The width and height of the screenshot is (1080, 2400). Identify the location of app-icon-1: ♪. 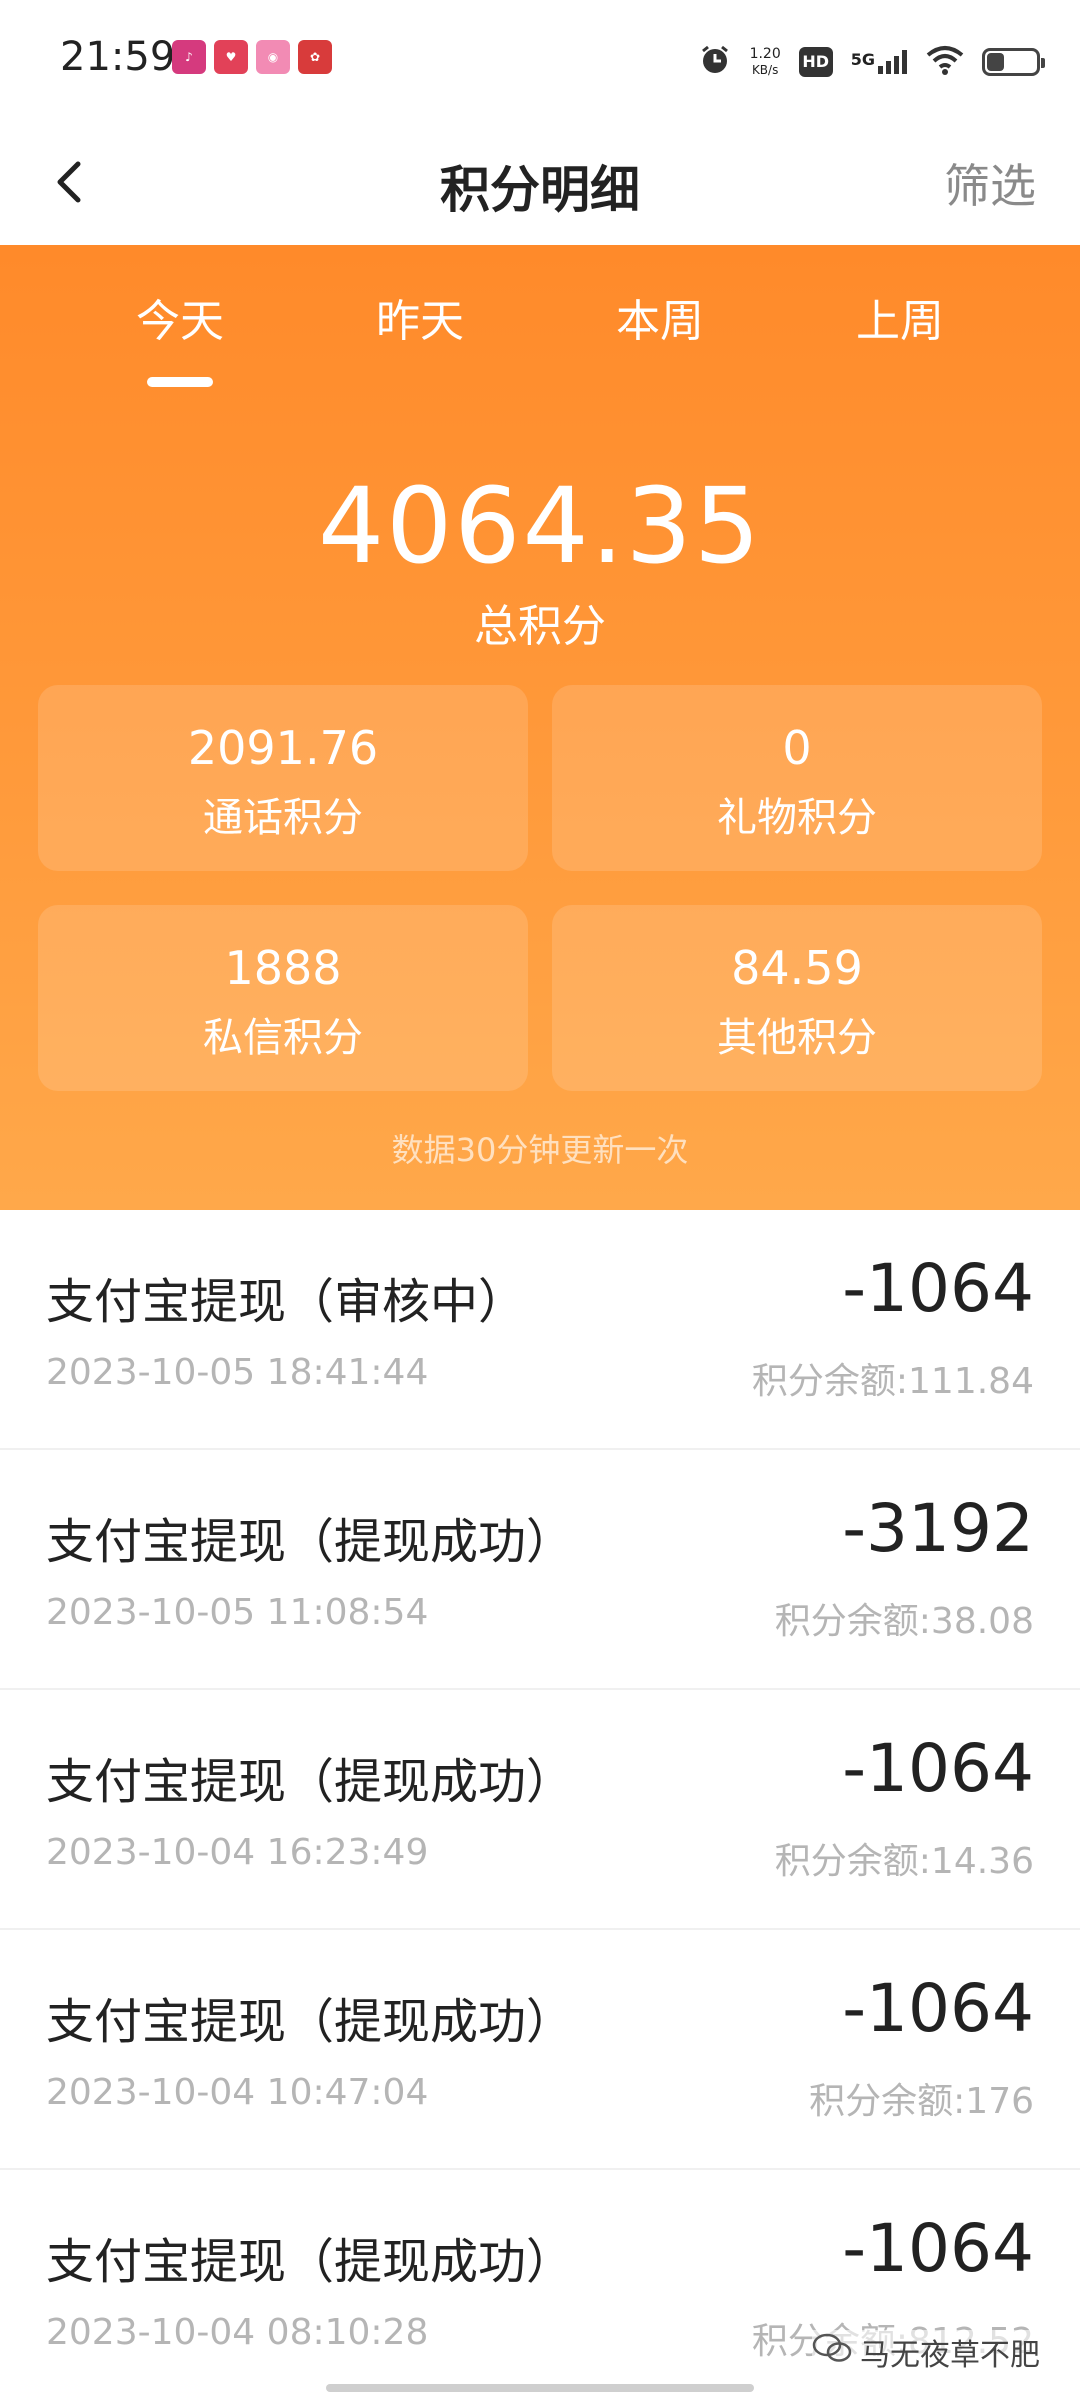
(189, 57).